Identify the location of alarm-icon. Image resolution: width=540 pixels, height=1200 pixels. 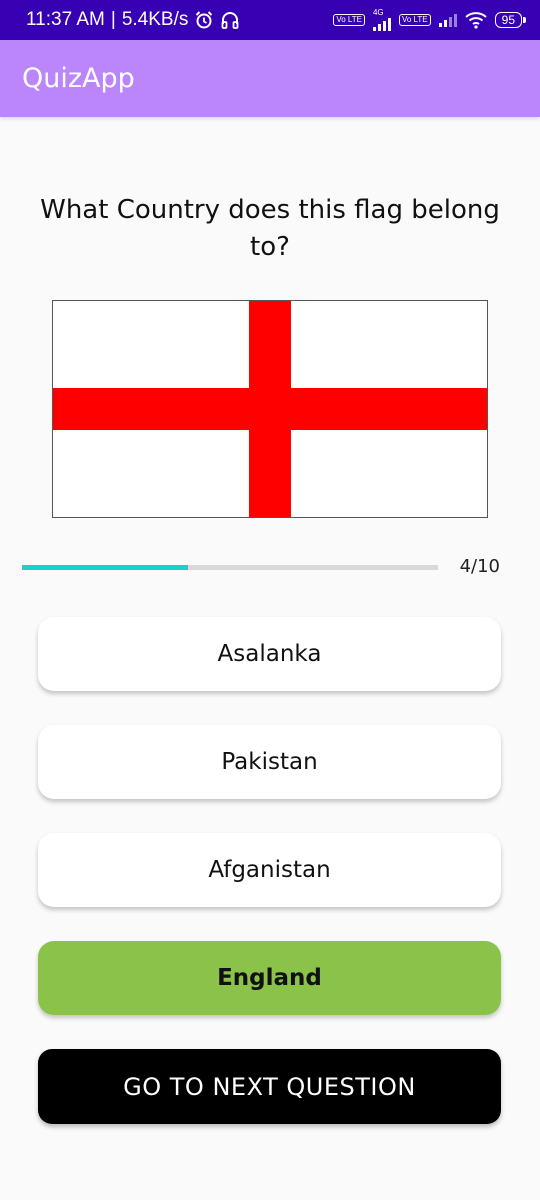
(204, 20).